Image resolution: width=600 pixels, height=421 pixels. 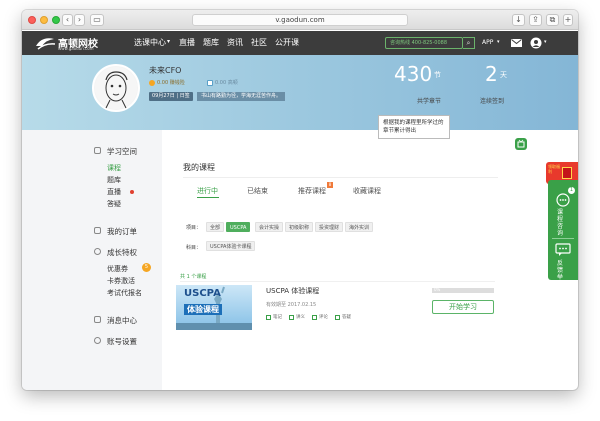 I want to click on nav-question-bank: 题库, so click(x=211, y=42).